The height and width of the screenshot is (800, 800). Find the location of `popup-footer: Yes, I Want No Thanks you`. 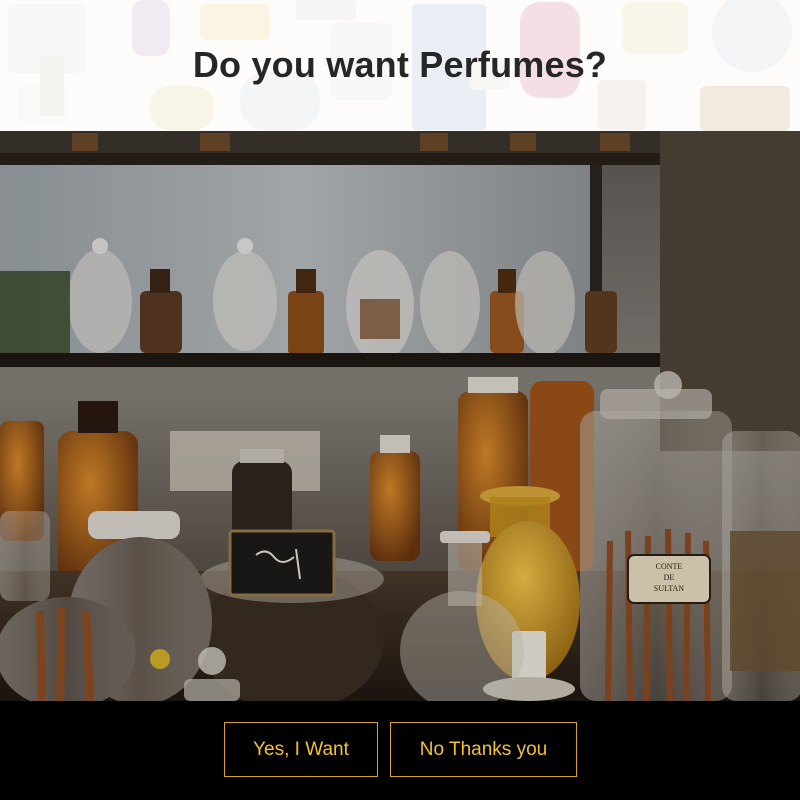

popup-footer: Yes, I Want No Thanks you is located at coordinates (400, 750).